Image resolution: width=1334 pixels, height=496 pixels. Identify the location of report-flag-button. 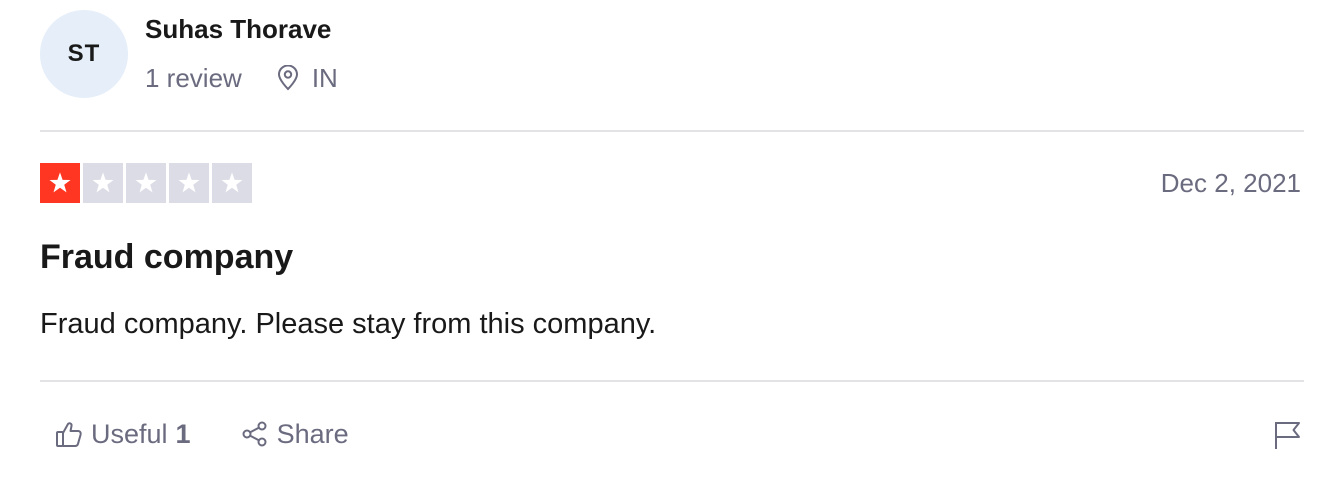
(1288, 437).